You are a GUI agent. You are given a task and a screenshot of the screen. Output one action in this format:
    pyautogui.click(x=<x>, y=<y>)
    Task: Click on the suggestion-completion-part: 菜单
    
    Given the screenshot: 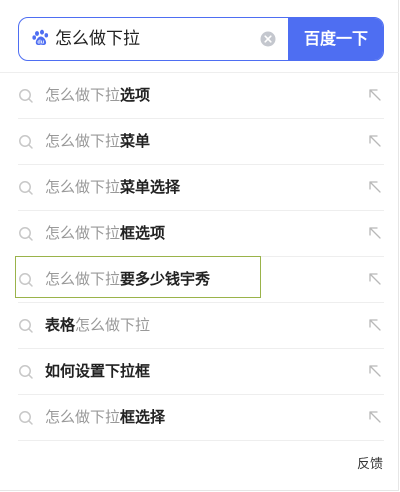 What is the action you would take?
    pyautogui.click(x=135, y=141)
    